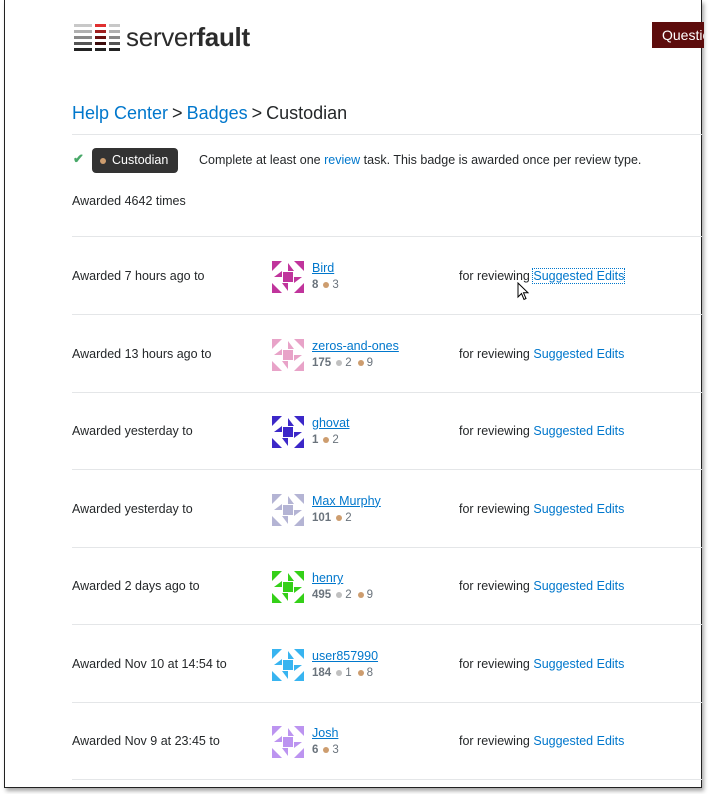  Describe the element at coordinates (678, 35) in the screenshot. I see `questions-button: Questions` at that location.